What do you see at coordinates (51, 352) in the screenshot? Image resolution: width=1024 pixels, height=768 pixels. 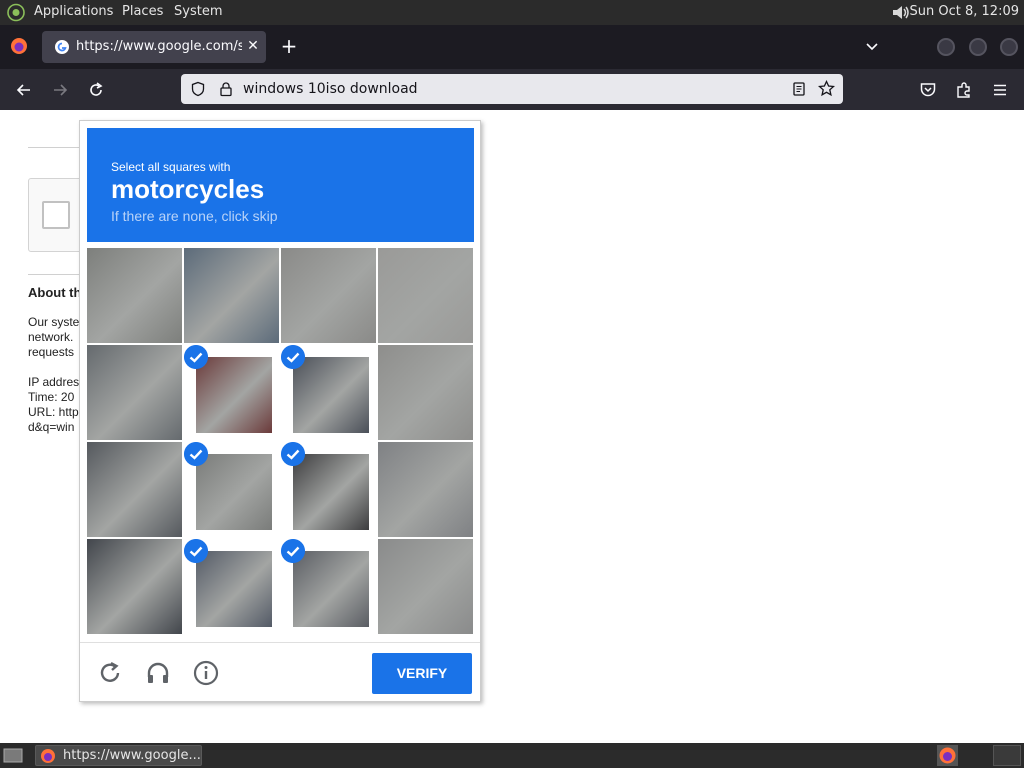 I see `page-text-line: requests` at bounding box center [51, 352].